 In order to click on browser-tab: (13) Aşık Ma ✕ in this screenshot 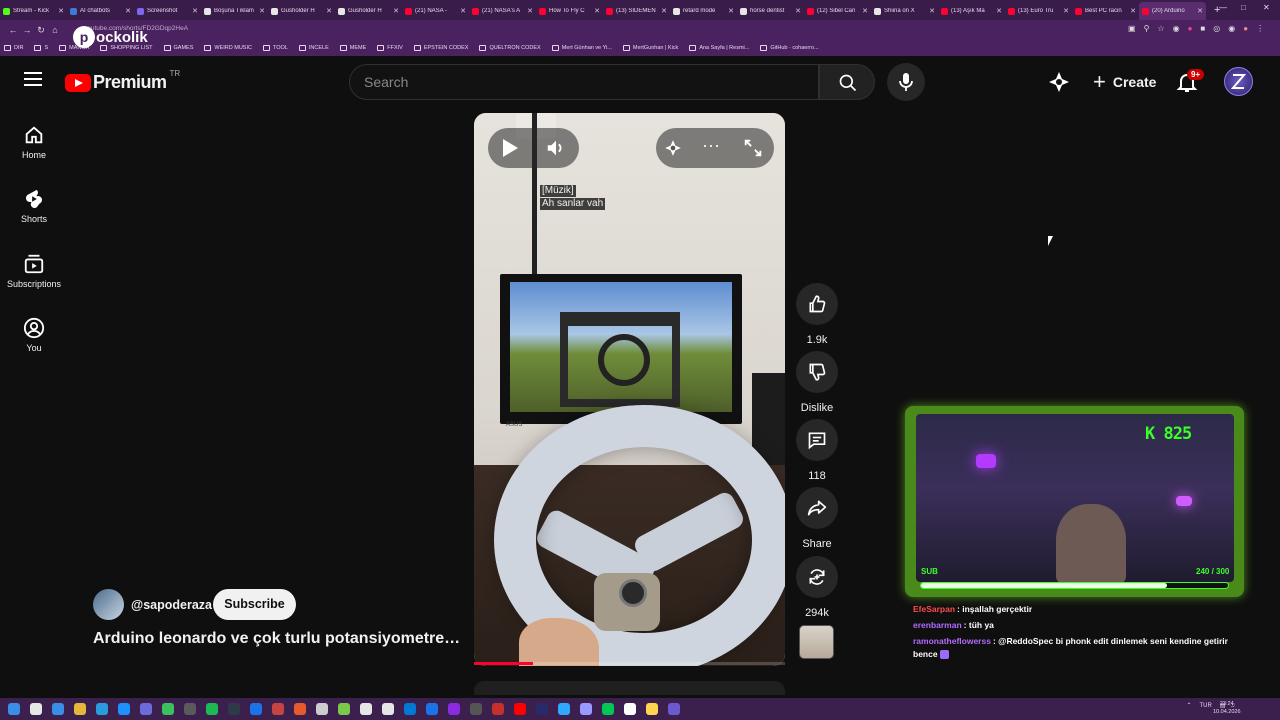, I will do `click(971, 11)`.